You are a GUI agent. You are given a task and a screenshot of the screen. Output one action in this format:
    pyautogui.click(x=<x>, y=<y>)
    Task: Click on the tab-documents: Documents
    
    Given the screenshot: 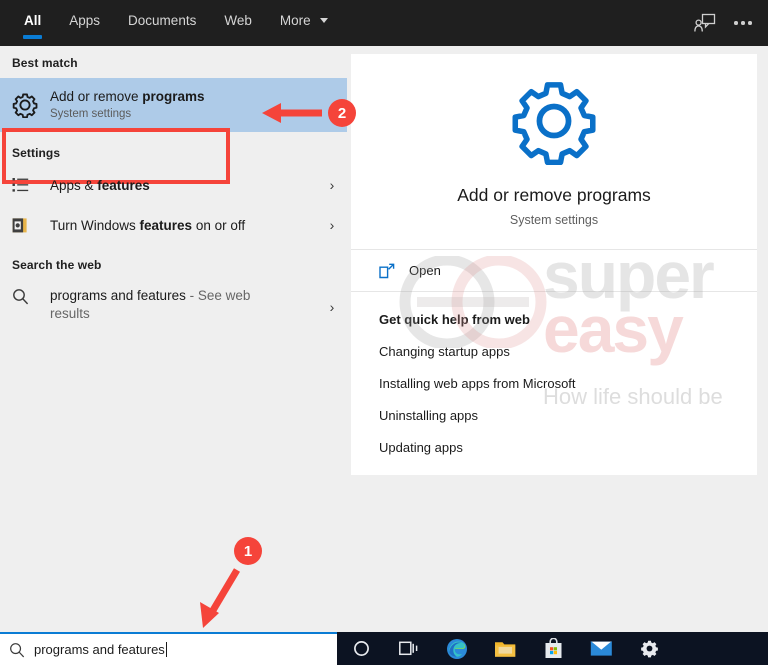 What is the action you would take?
    pyautogui.click(x=162, y=23)
    